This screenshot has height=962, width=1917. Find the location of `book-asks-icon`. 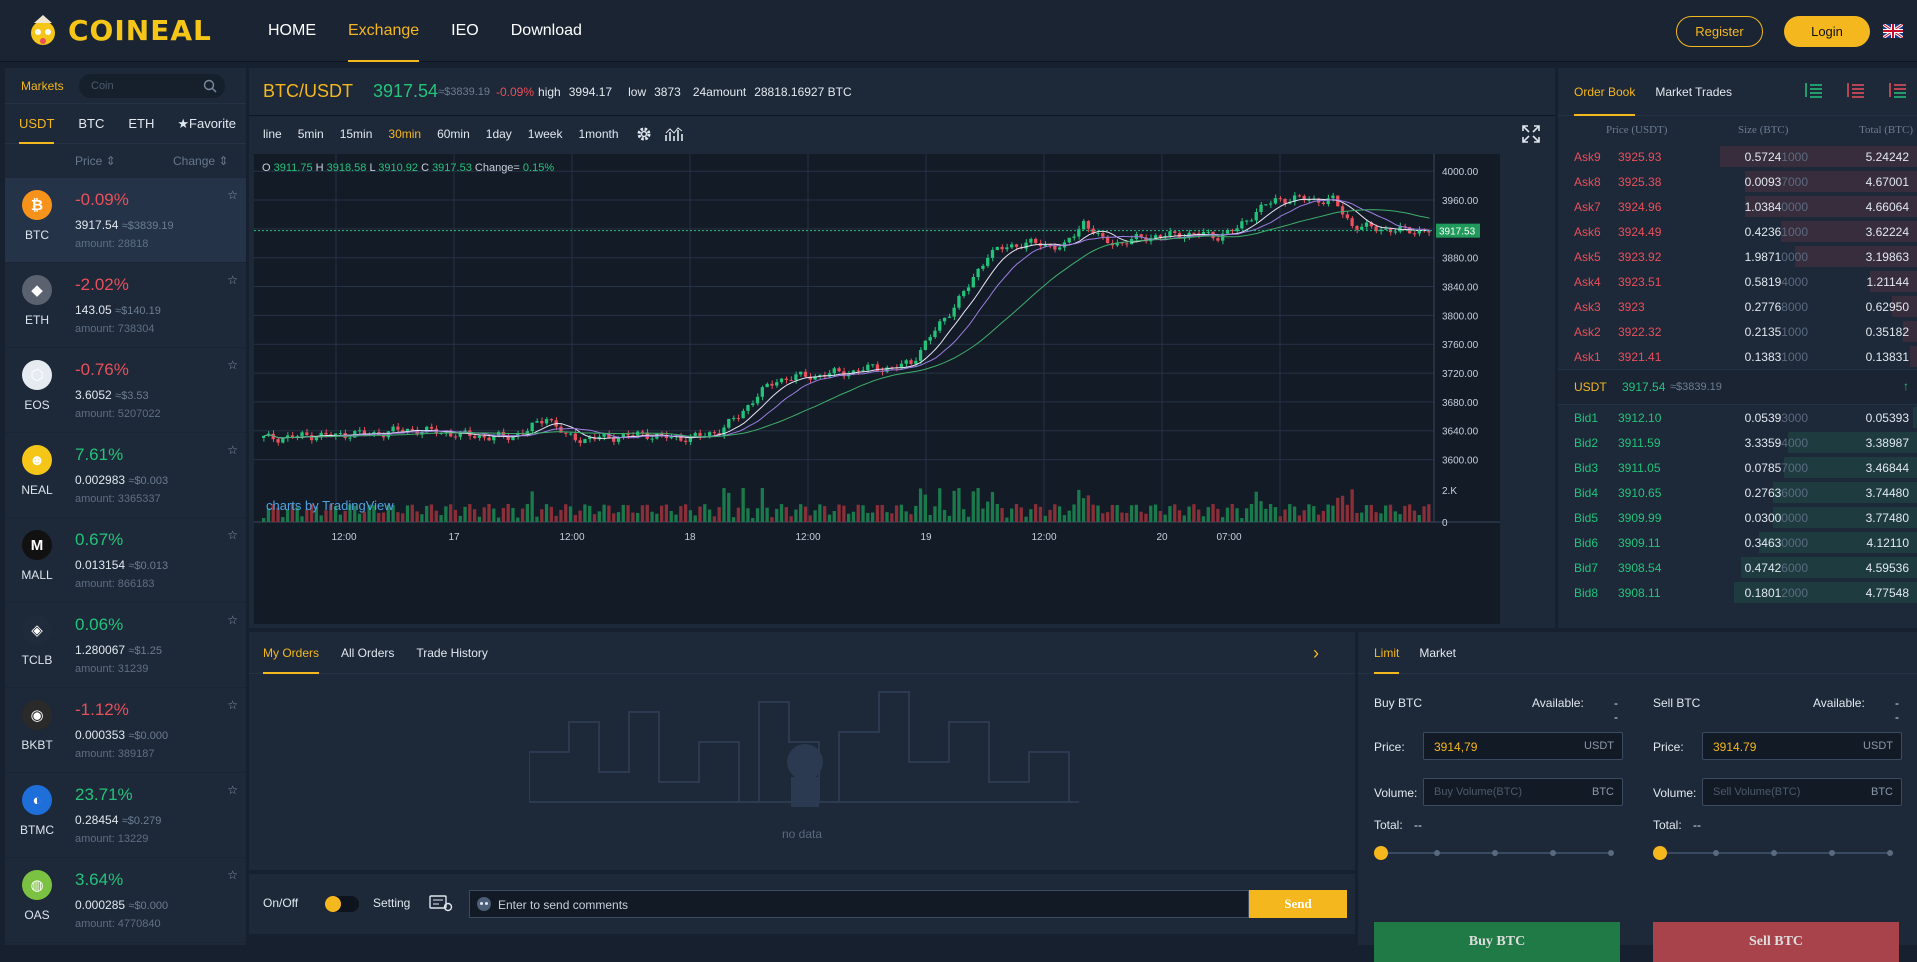

book-asks-icon is located at coordinates (1856, 90).